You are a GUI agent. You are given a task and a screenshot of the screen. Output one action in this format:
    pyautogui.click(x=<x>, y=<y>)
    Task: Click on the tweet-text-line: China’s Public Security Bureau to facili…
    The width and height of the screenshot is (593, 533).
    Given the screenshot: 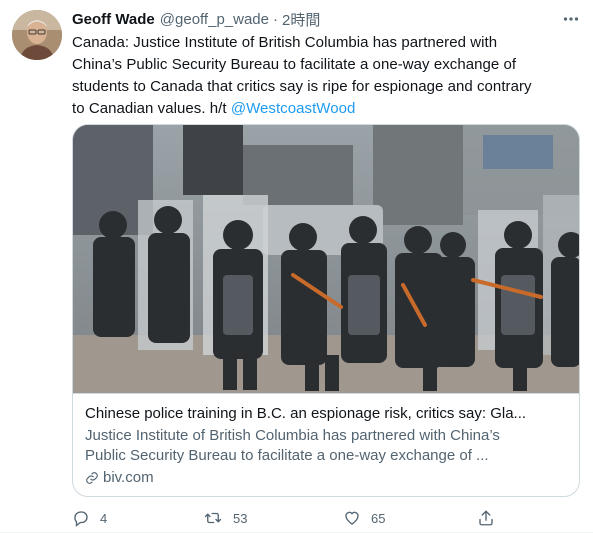 What is the action you would take?
    pyautogui.click(x=294, y=64)
    